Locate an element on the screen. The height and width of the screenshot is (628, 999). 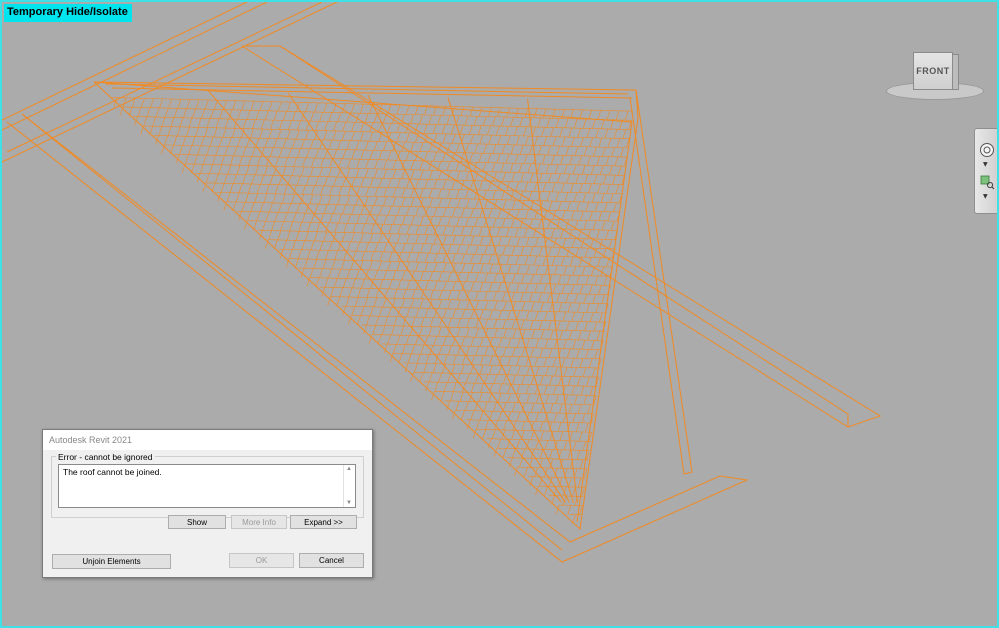
error-message-box: The roof cannot be joined. ▲ ▼ is located at coordinates (207, 486).